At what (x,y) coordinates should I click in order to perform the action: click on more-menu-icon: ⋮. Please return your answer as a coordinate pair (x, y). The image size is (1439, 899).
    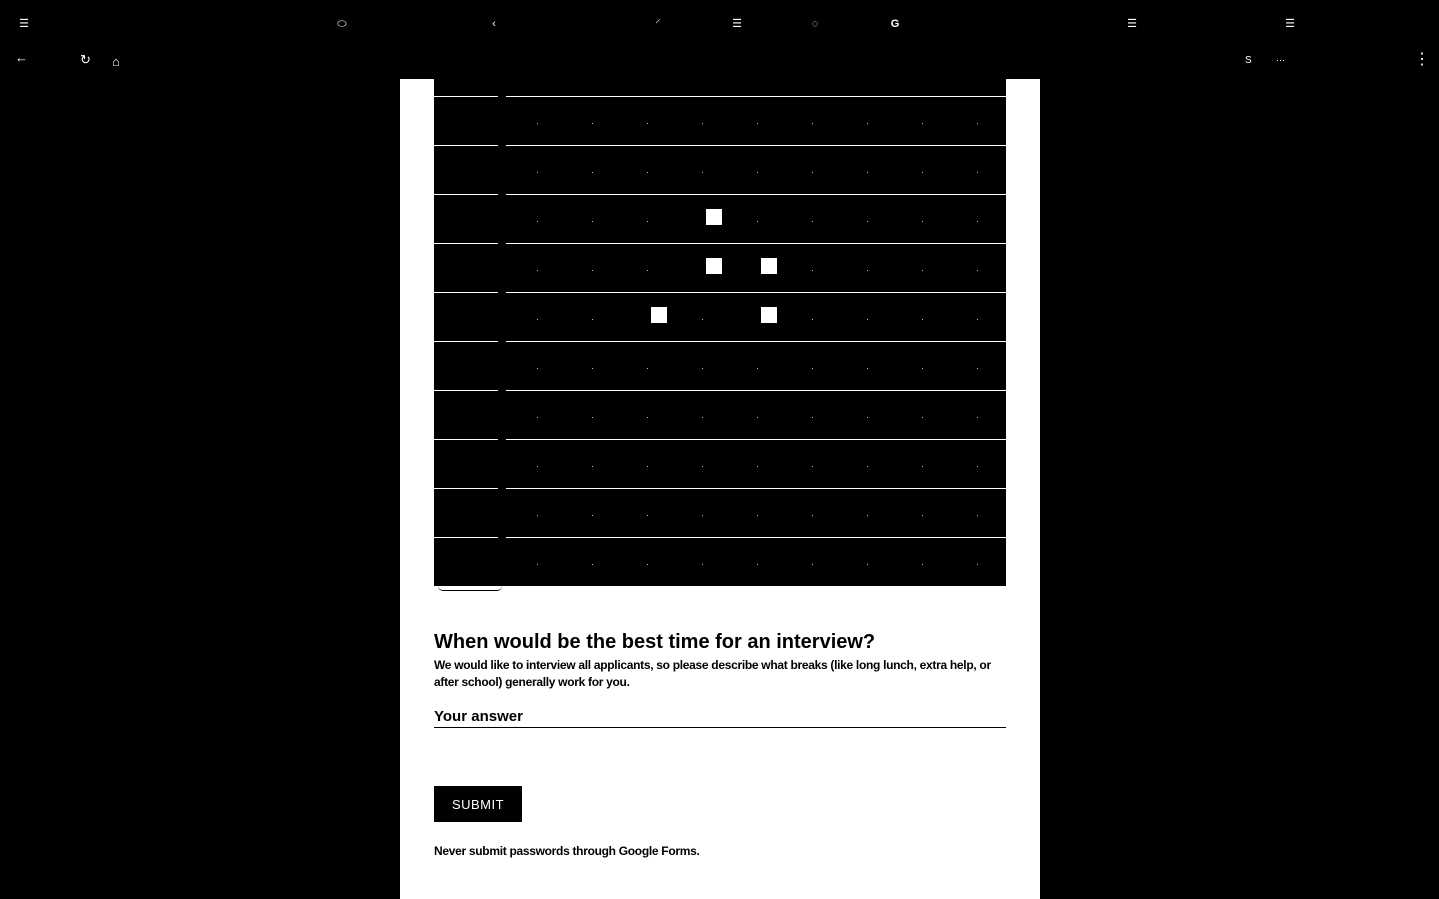
    Looking at the image, I should click on (1422, 60).